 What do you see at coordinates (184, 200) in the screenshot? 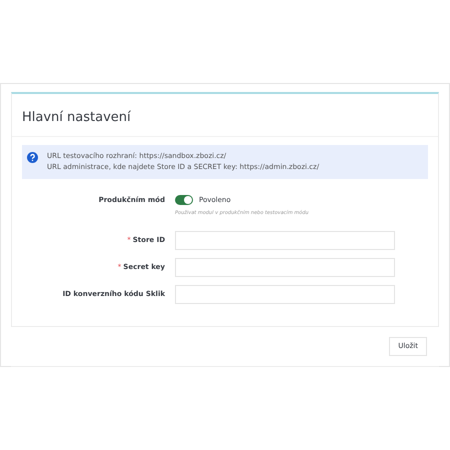
I see `toggle-switch` at bounding box center [184, 200].